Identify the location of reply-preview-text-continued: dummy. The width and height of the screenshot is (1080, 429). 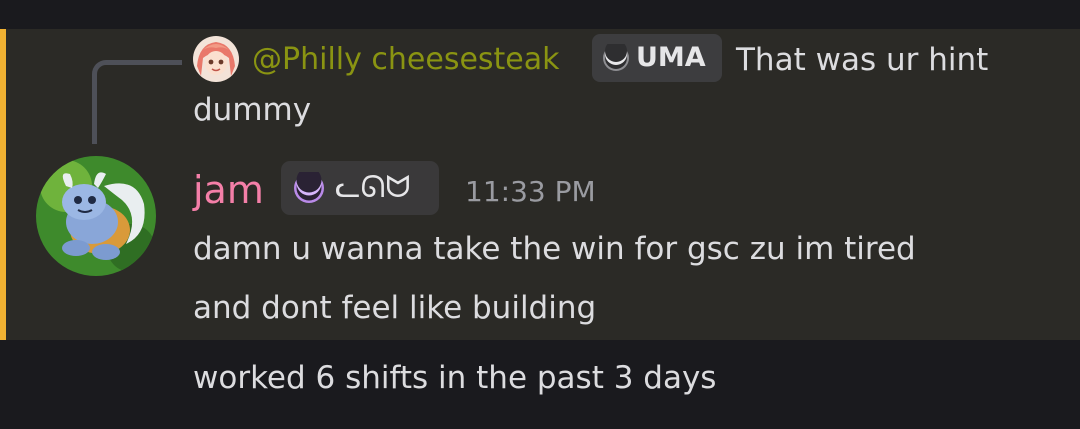
(252, 110).